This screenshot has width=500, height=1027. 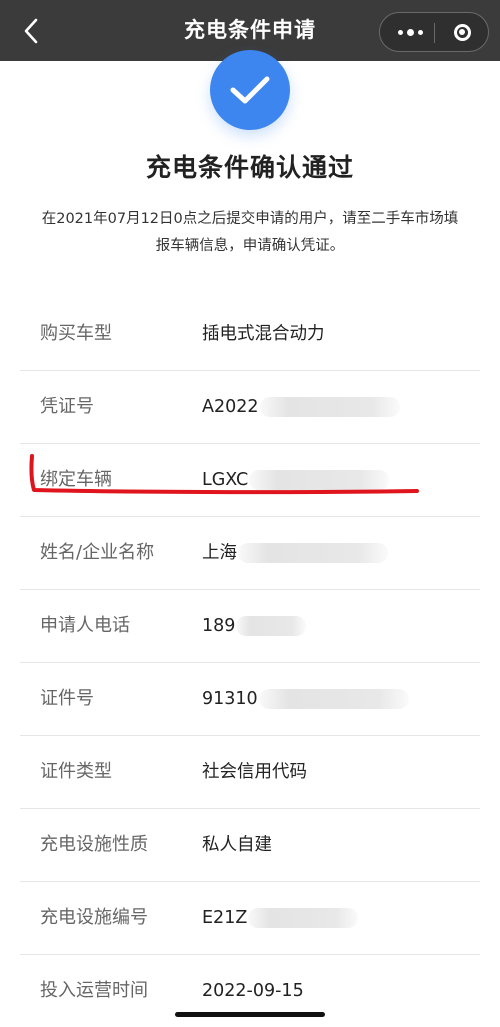 I want to click on checkmark-icon, so click(x=250, y=90).